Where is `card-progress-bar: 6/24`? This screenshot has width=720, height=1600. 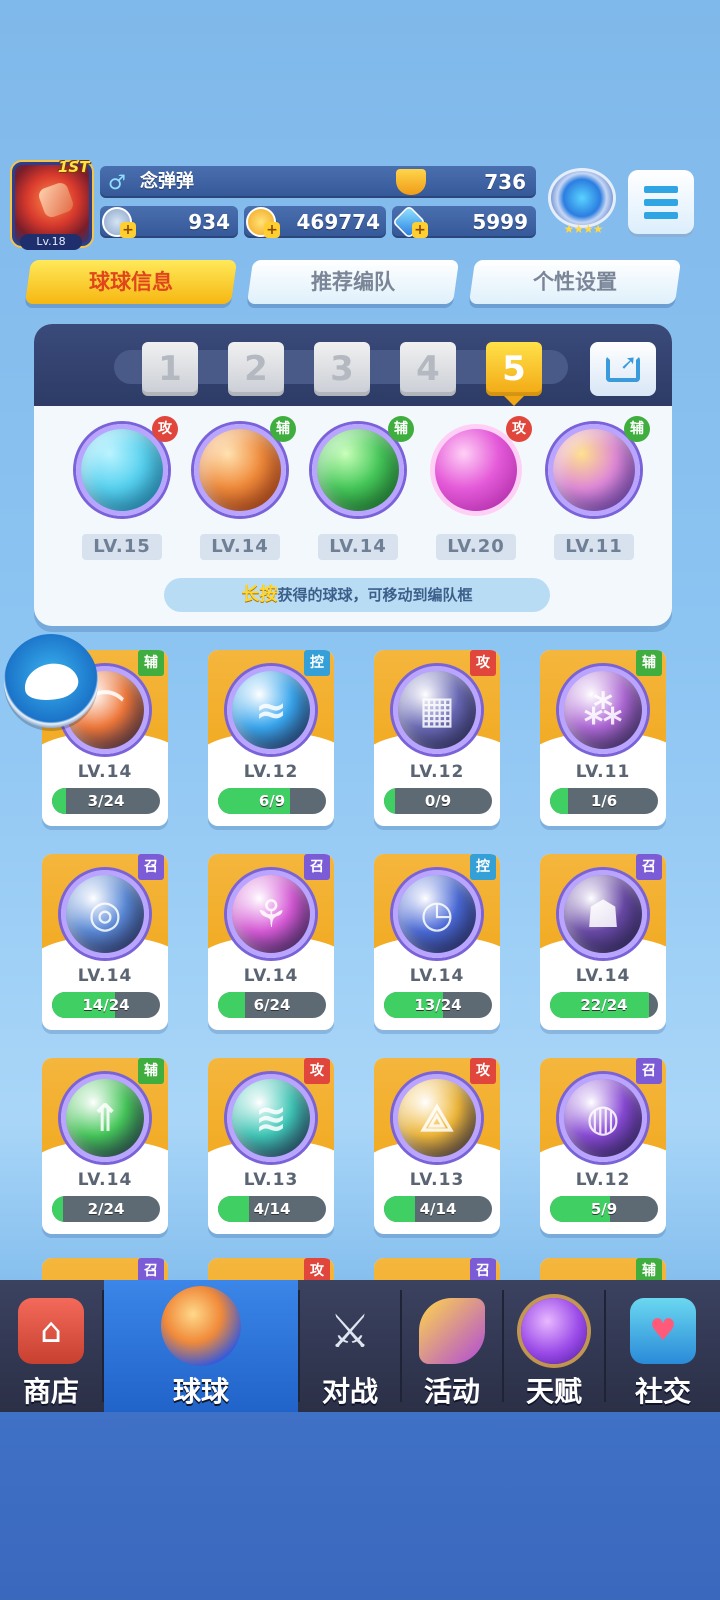
card-progress-bar: 6/24 is located at coordinates (272, 1005).